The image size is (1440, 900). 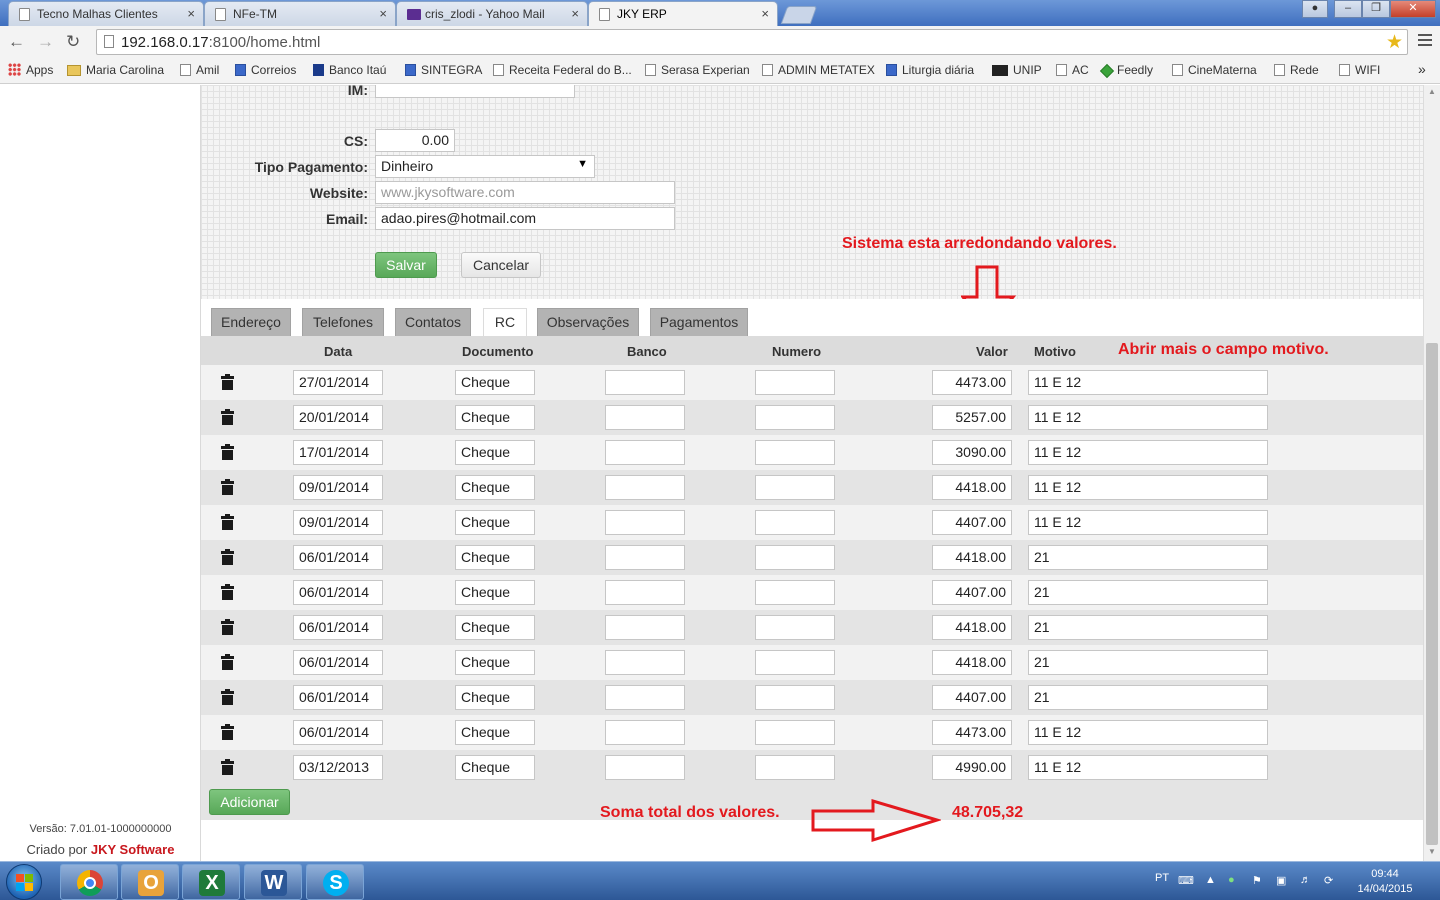 I want to click on taskbar-excel: X, so click(x=211, y=882).